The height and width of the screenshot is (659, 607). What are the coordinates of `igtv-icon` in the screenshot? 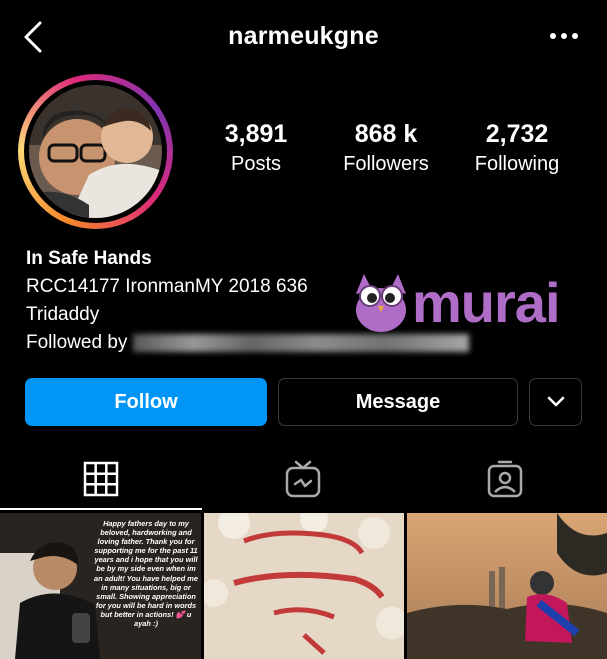 It's located at (303, 479).